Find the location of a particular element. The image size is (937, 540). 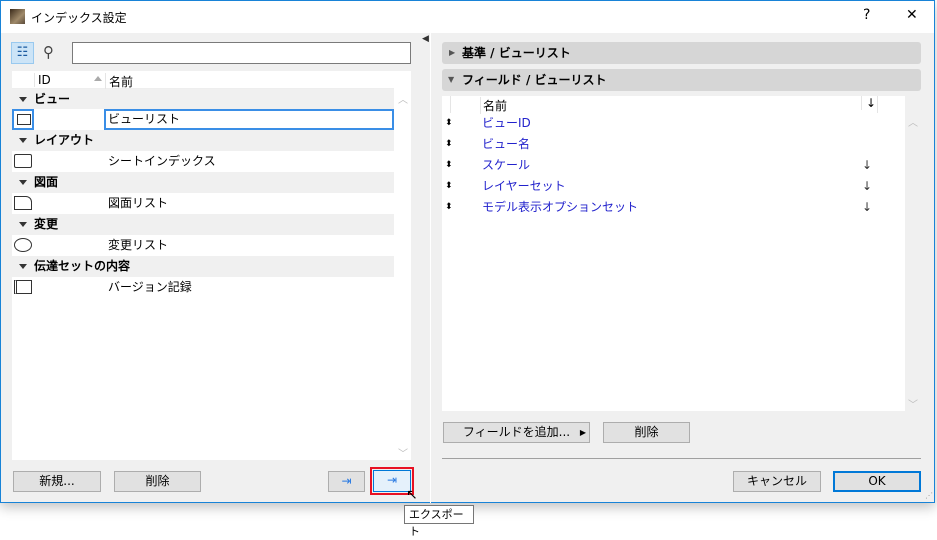

list-header: ID 名前 is located at coordinates (203, 80).